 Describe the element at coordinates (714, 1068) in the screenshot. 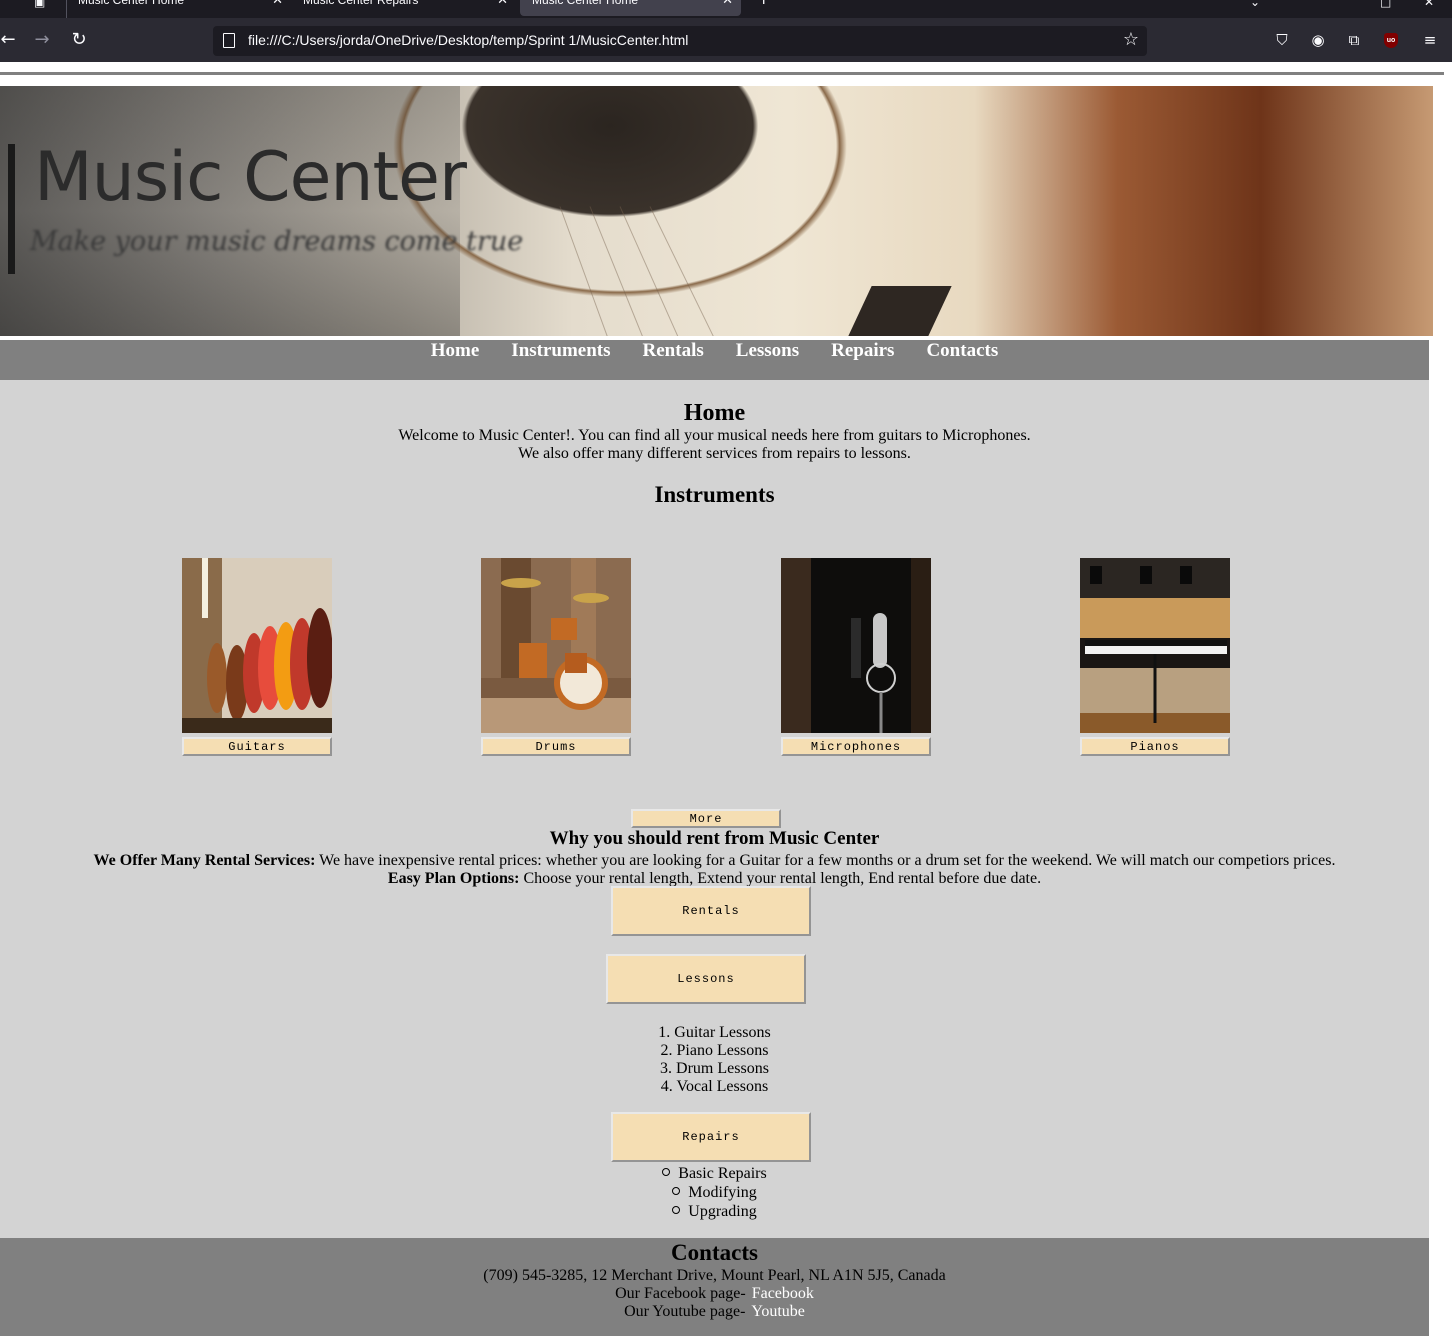

I see `lesson-item: 3. Drum Lessons` at that location.